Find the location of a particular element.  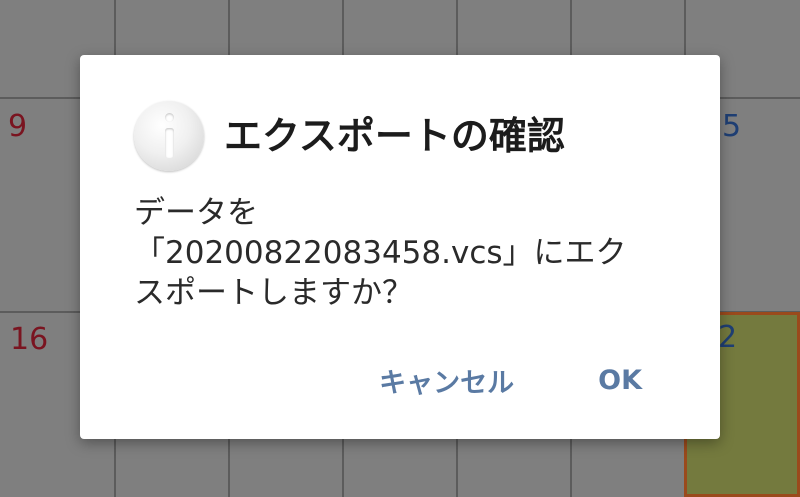

cancel-button: キャンセル is located at coordinates (446, 380).